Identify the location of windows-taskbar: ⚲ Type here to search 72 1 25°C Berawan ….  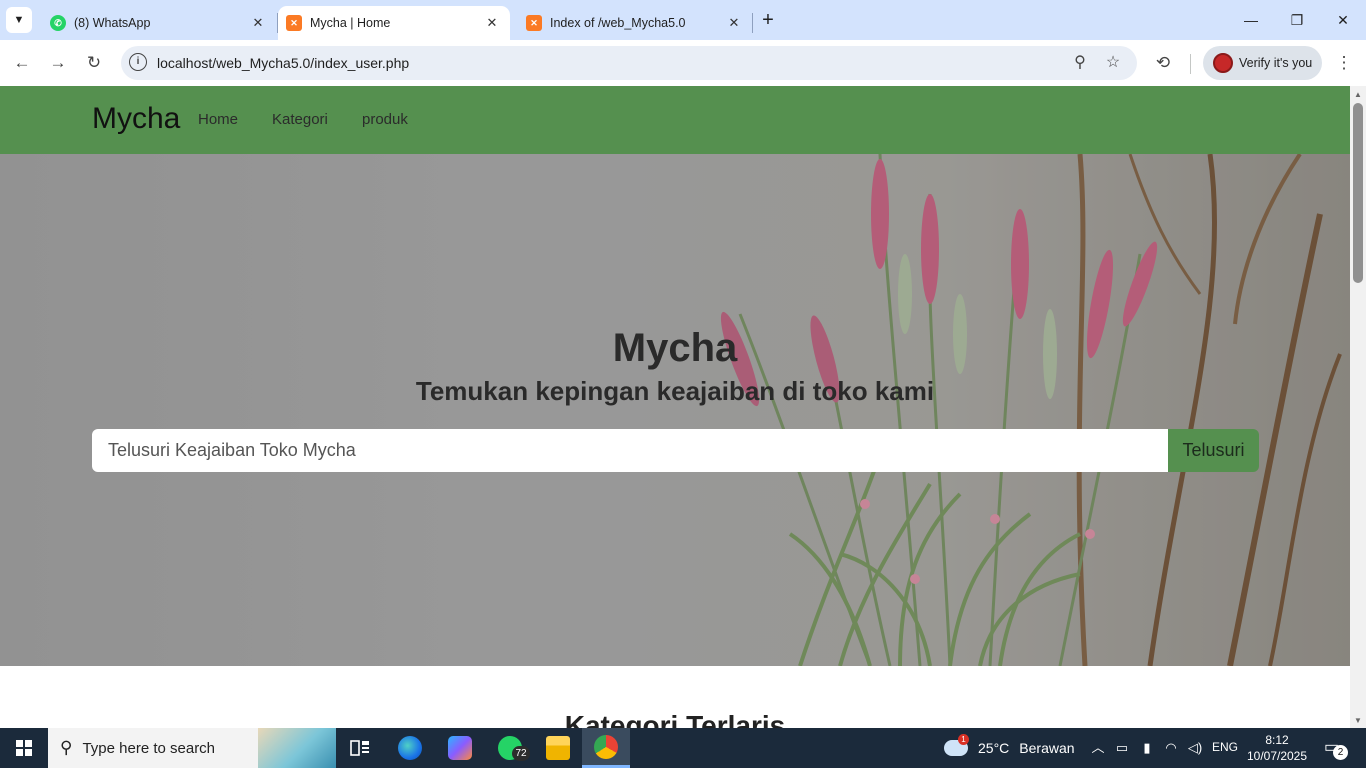
(683, 748).